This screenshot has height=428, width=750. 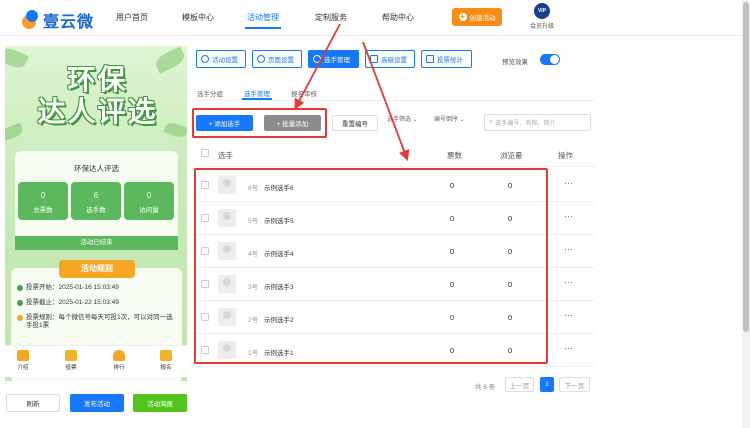 I want to click on batch-add-button: + 批量添加, so click(x=292, y=123).